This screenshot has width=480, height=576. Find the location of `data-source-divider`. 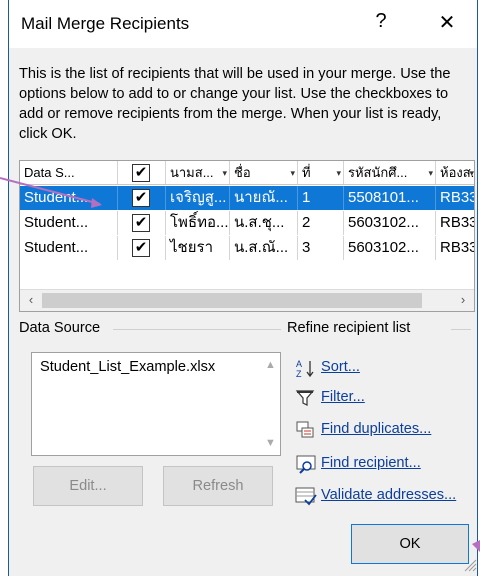

data-source-divider is located at coordinates (197, 329).